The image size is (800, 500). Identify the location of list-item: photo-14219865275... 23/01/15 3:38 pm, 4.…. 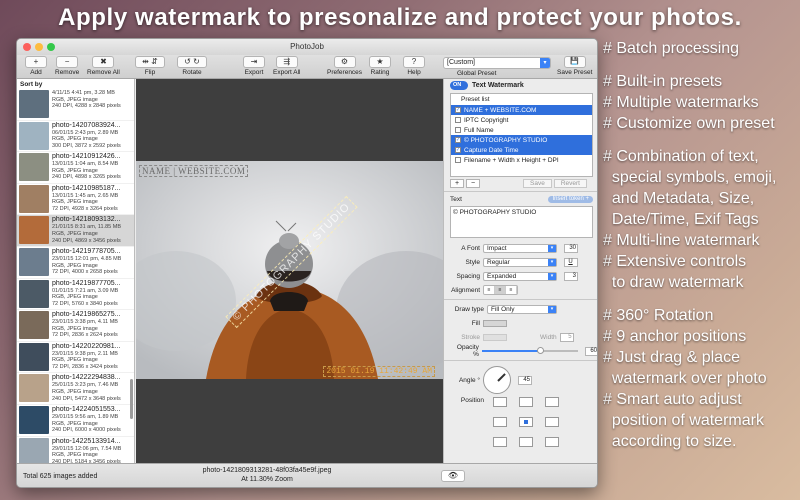
(75, 326).